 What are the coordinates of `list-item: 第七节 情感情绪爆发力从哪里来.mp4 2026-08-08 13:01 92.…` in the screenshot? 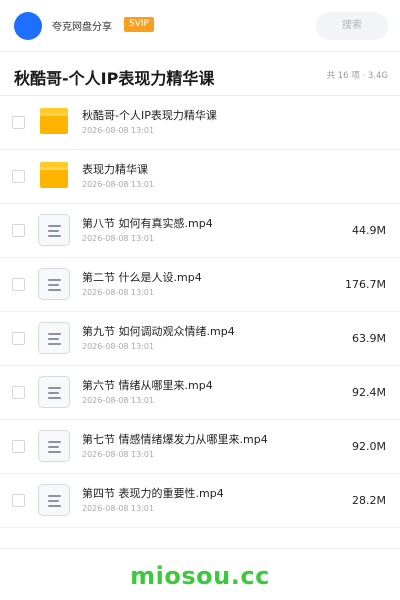 It's located at (200, 447).